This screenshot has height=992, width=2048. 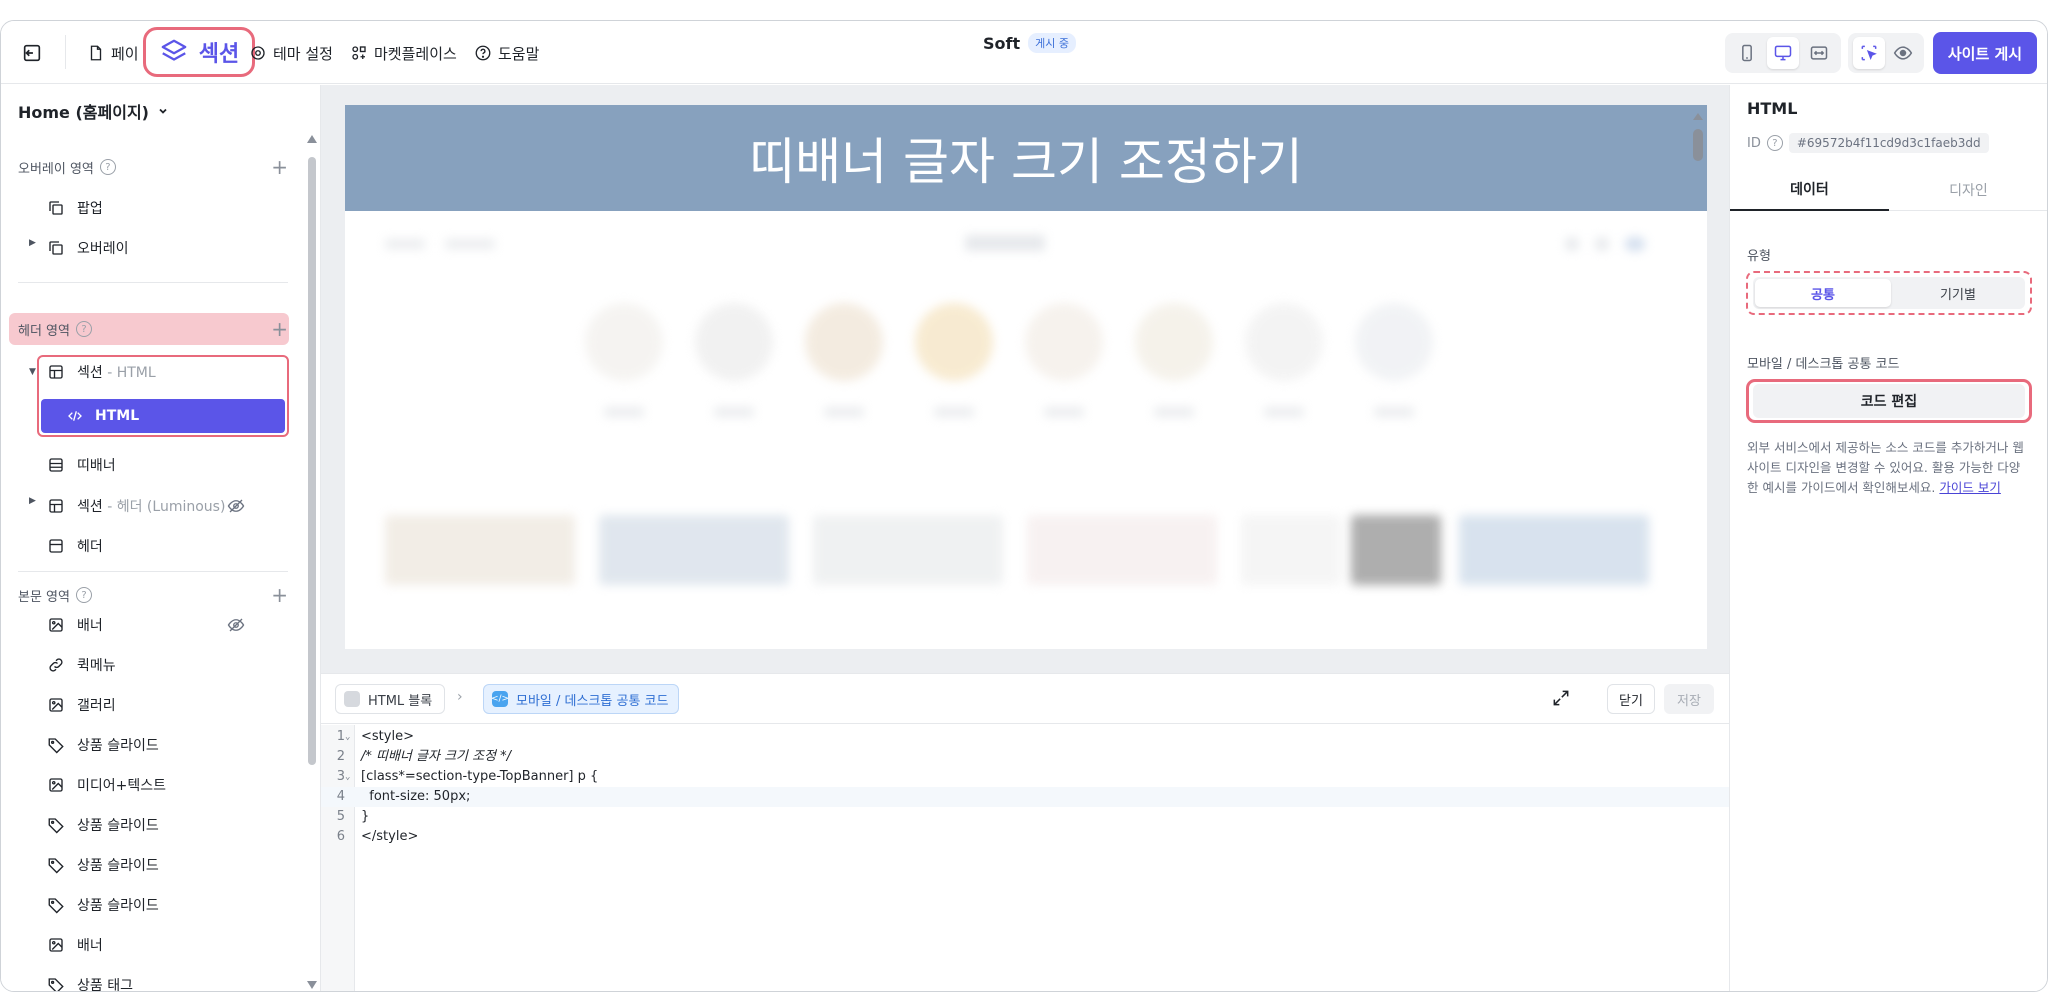 I want to click on collapse-caret-icon: ▼, so click(x=32, y=372).